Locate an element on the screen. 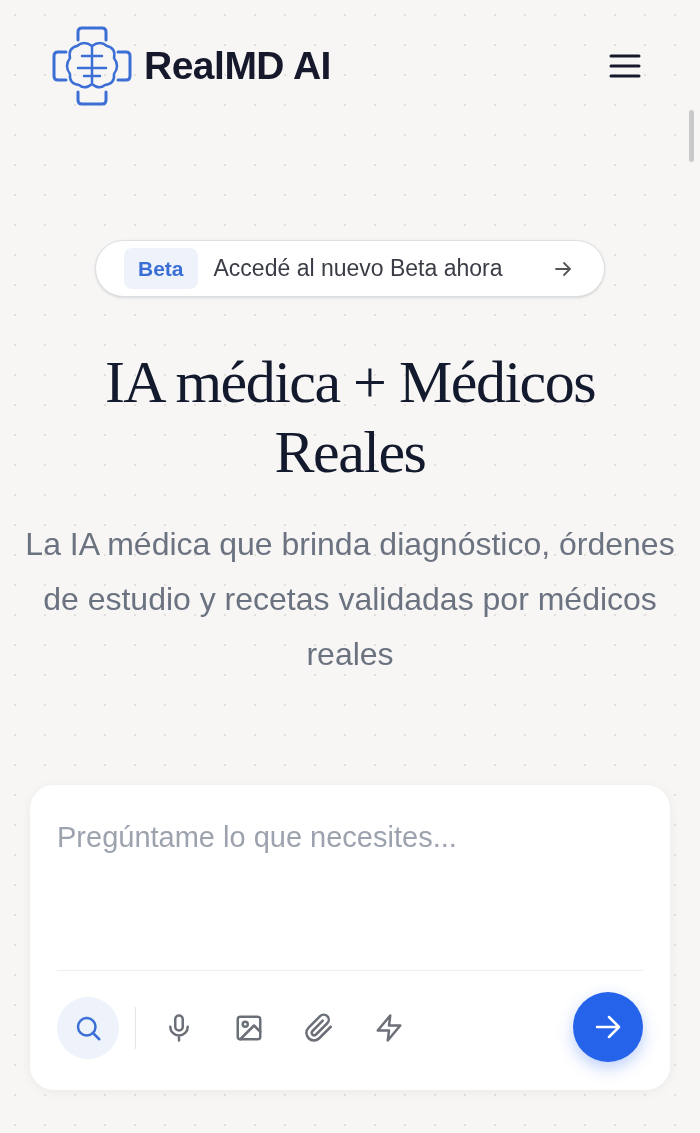  scrollbar is located at coordinates (691, 136).